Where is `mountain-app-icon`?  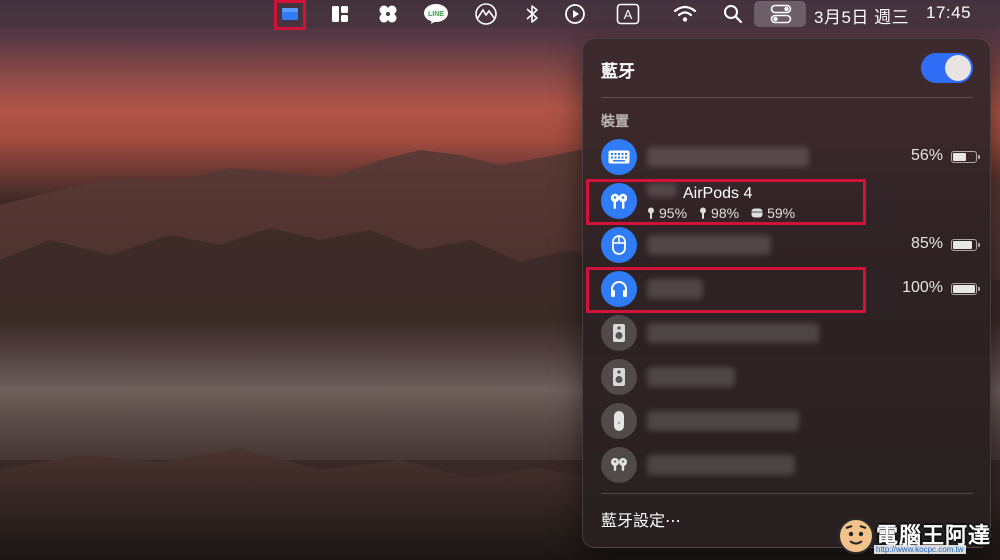
mountain-app-icon is located at coordinates (486, 14).